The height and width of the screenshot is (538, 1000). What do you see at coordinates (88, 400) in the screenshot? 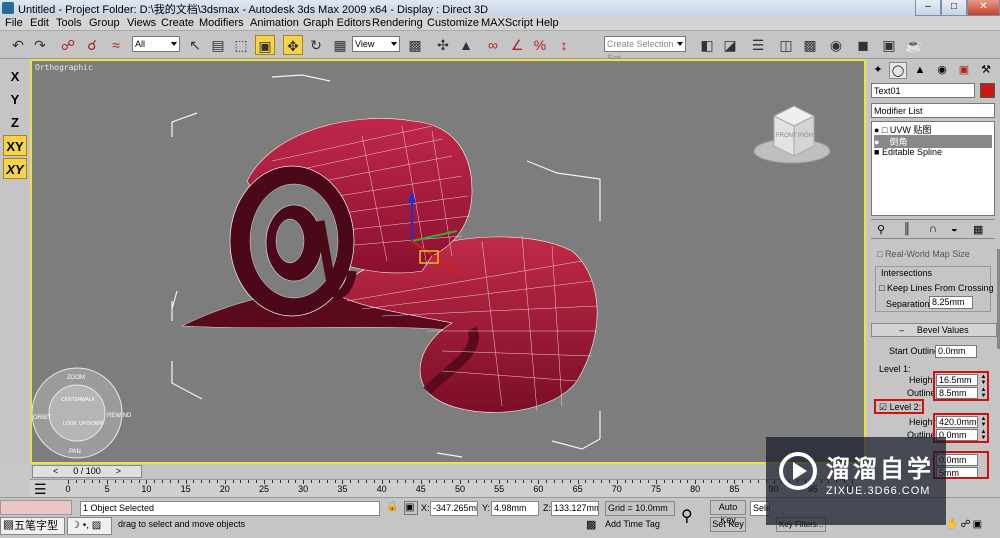
I see `wheel-walk: WALK` at bounding box center [88, 400].